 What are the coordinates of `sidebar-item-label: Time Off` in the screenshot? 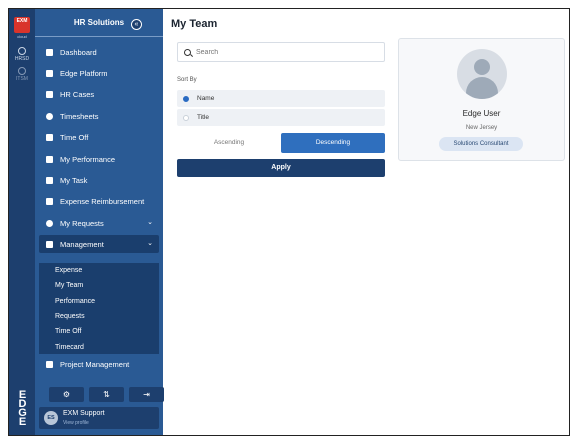 It's located at (74, 137).